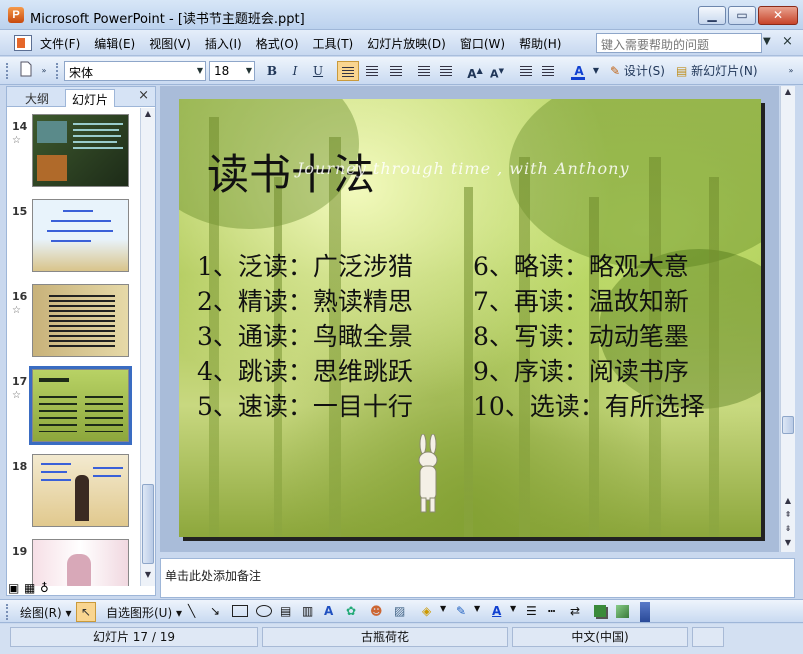  What do you see at coordinates (348, 71) in the screenshot?
I see `align-left-button` at bounding box center [348, 71].